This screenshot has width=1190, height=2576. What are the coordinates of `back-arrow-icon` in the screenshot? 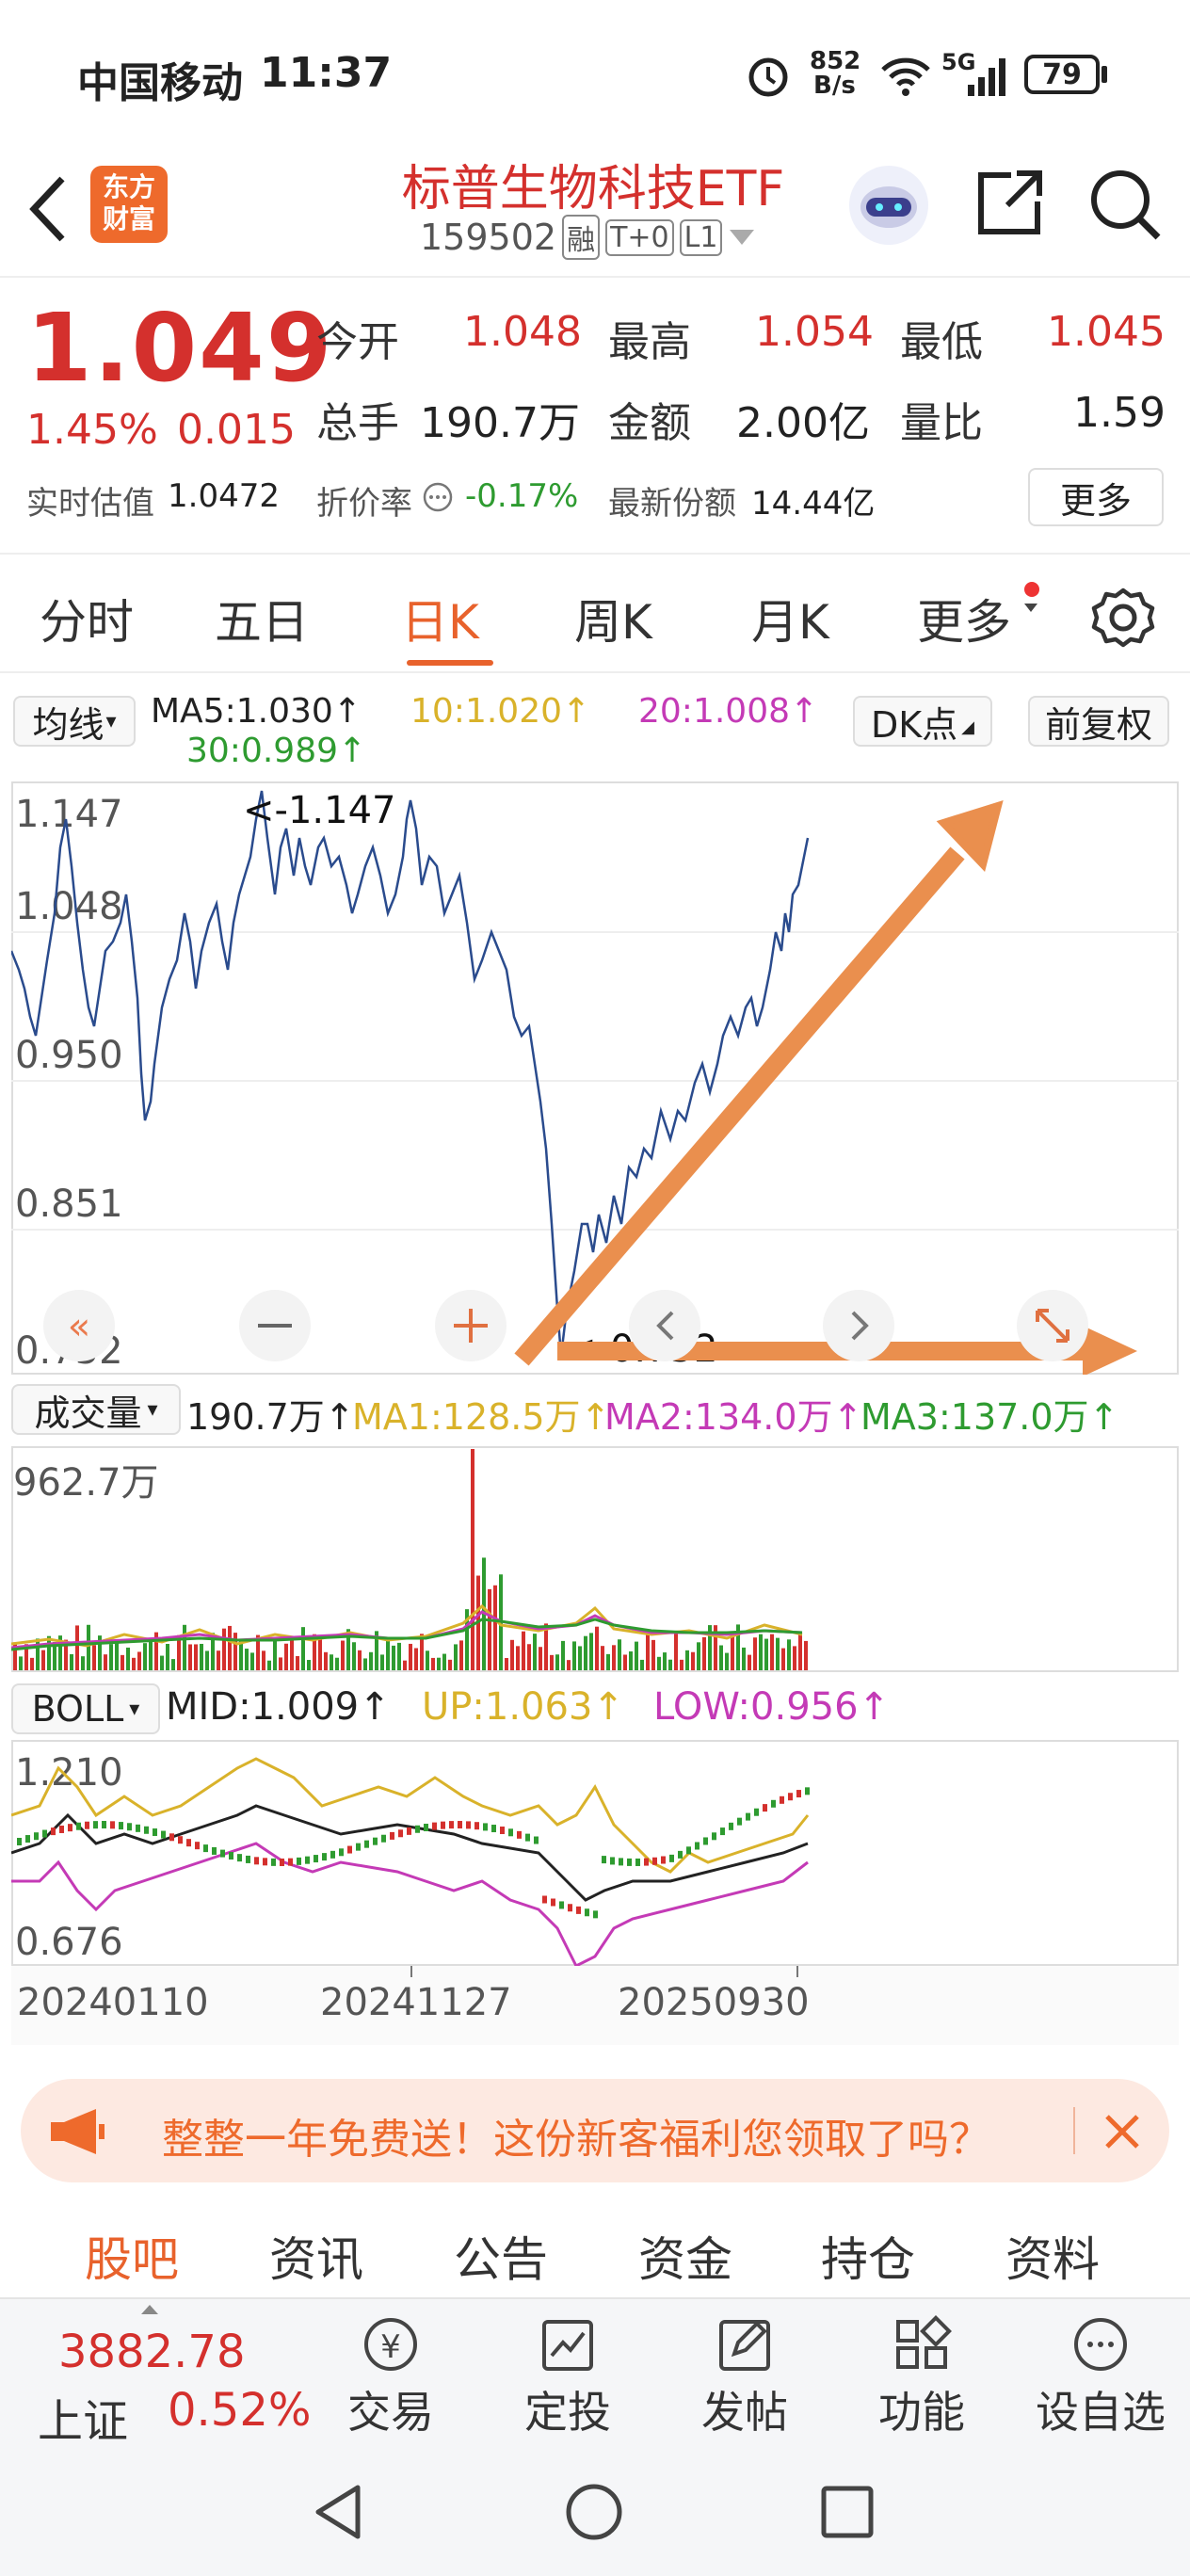 It's located at (48, 209).